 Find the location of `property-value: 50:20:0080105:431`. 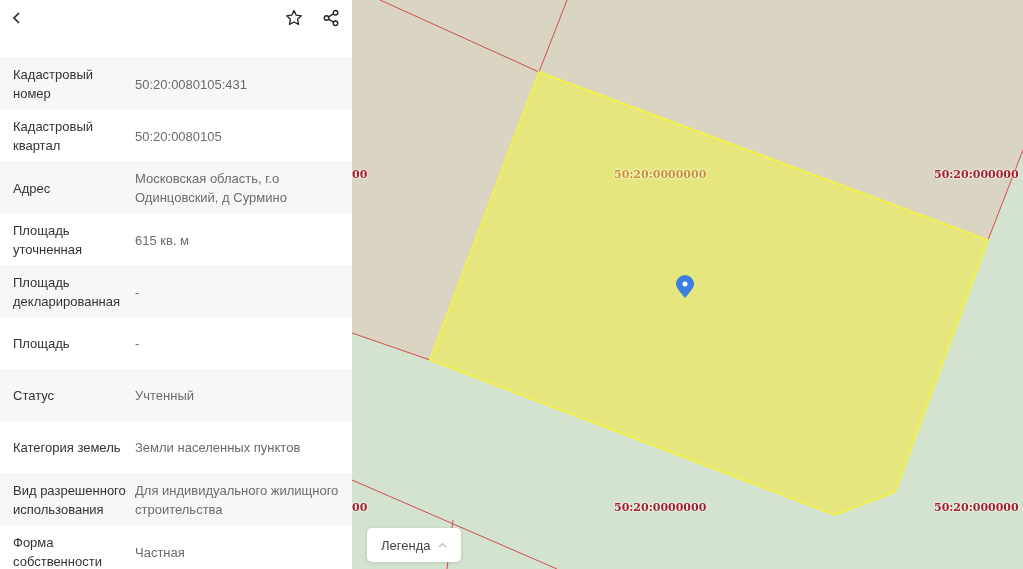

property-value: 50:20:0080105:431 is located at coordinates (192, 84).